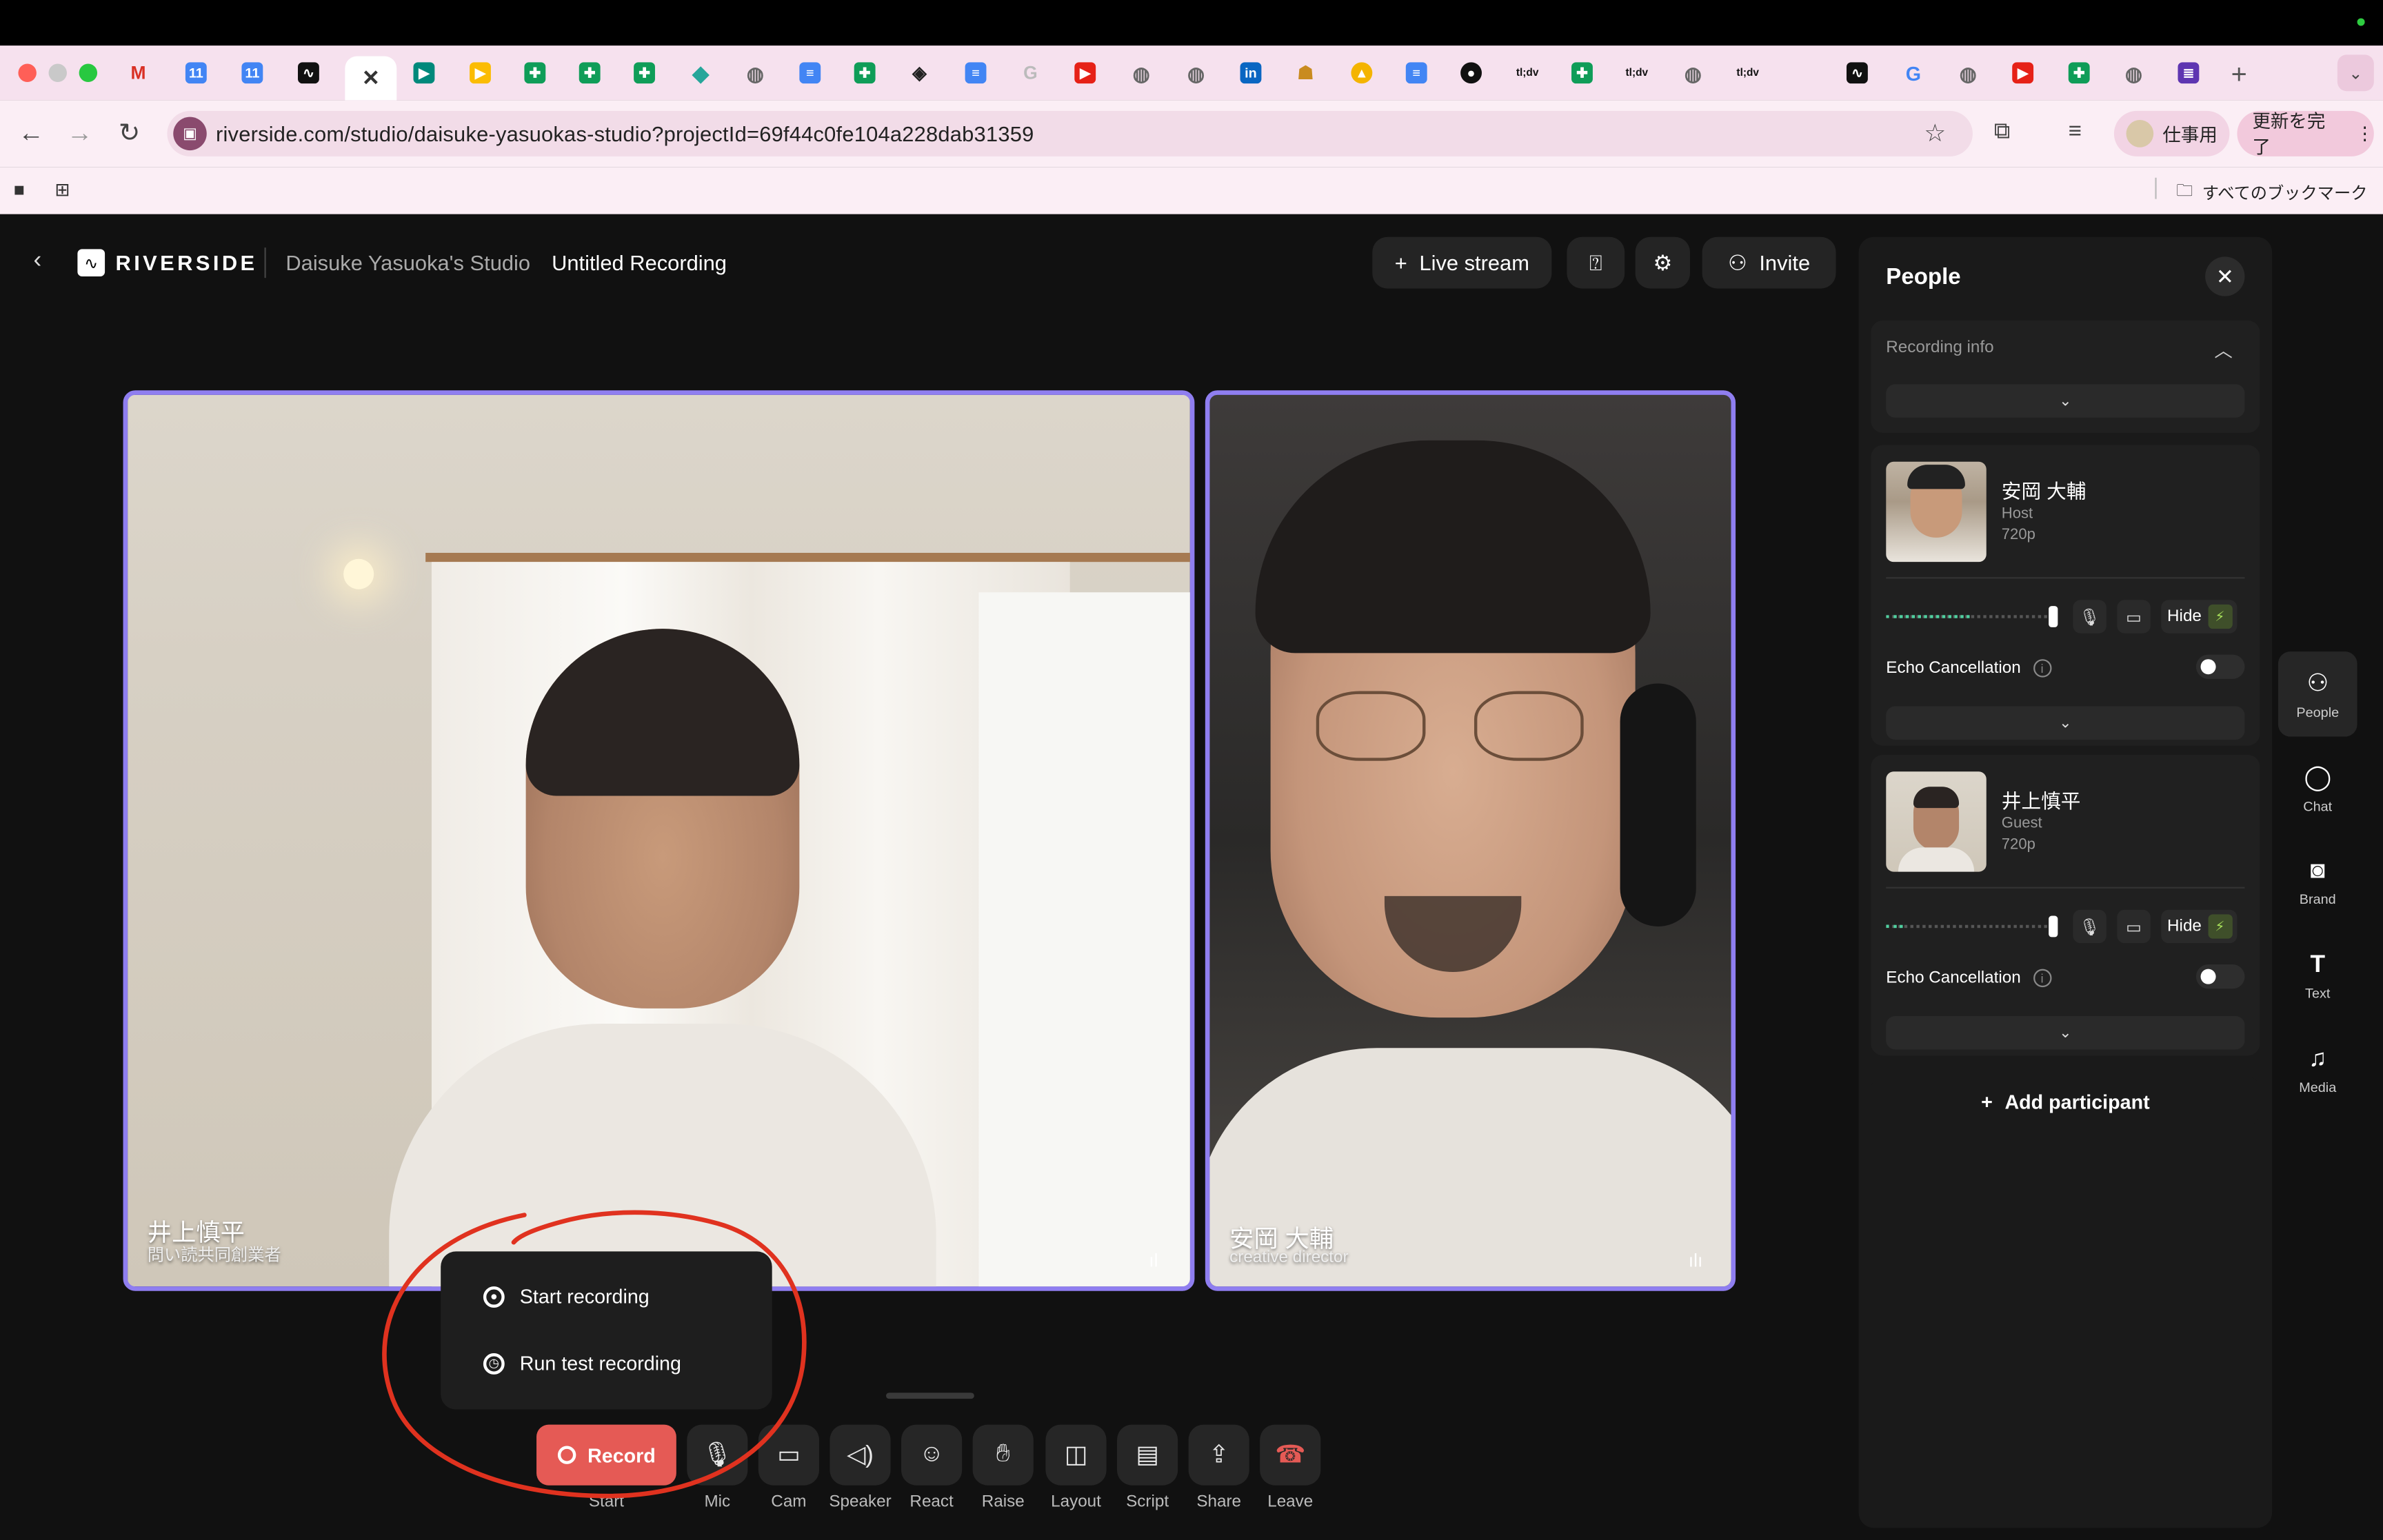 This screenshot has height=1540, width=2383. What do you see at coordinates (2133, 74) in the screenshot?
I see `tab-globe-6: ◍` at bounding box center [2133, 74].